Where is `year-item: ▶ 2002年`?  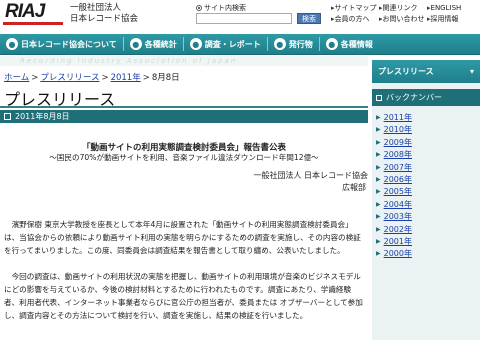 year-item: ▶ 2002年 is located at coordinates (428, 230).